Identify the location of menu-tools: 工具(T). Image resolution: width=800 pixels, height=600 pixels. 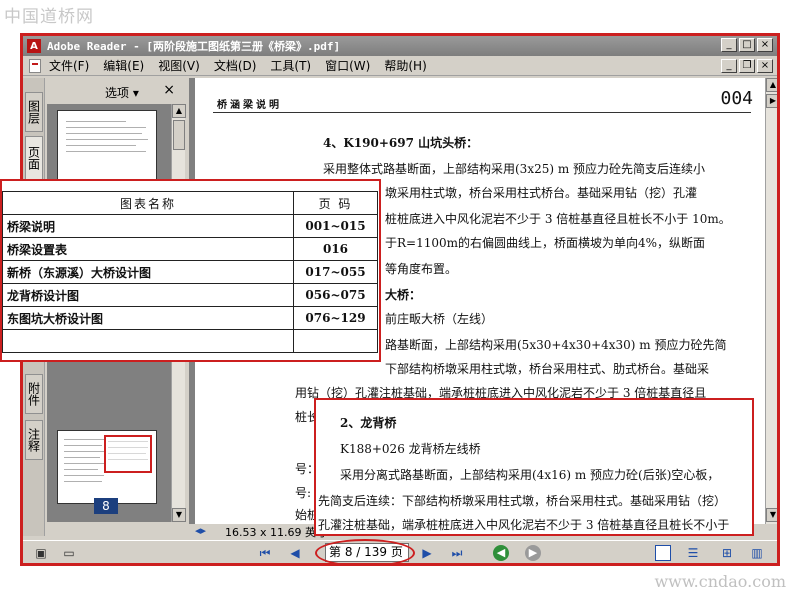
(290, 65).